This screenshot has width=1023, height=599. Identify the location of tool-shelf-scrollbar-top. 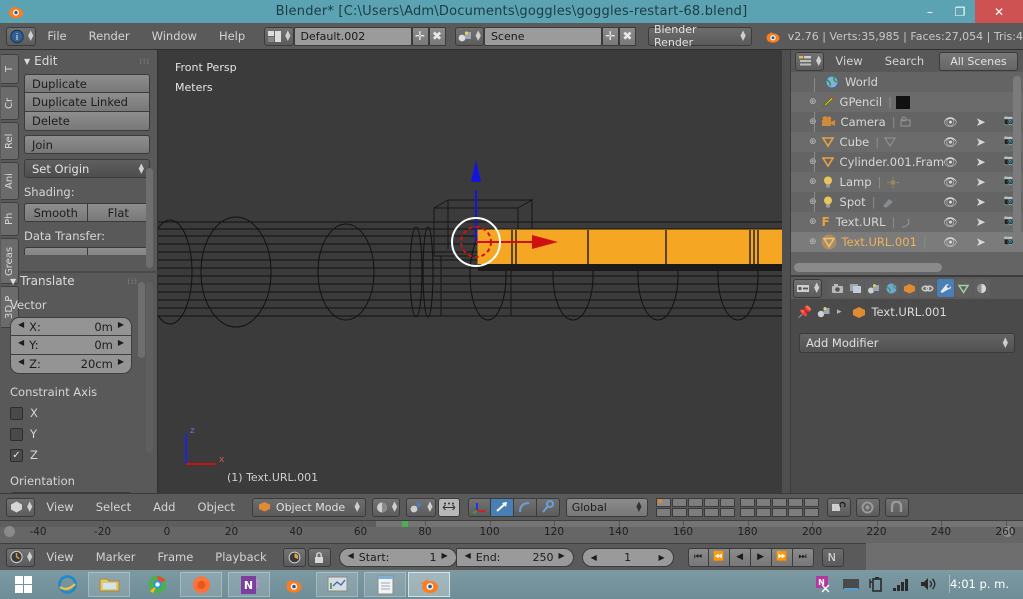
(149, 218).